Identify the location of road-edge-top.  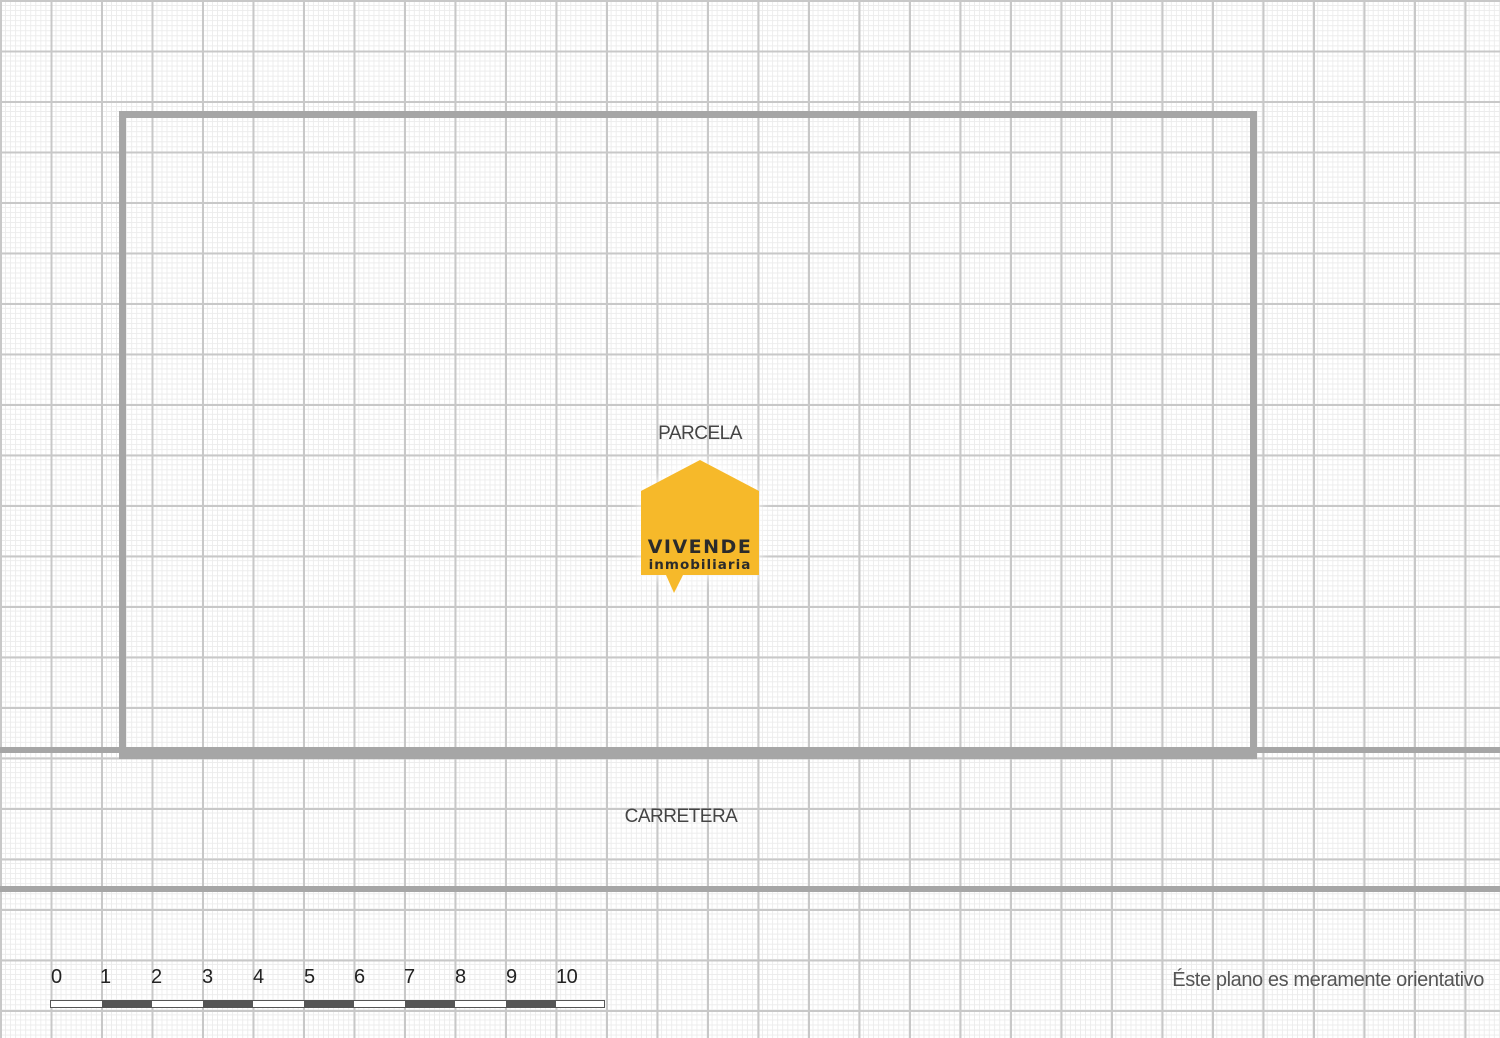
(750, 750).